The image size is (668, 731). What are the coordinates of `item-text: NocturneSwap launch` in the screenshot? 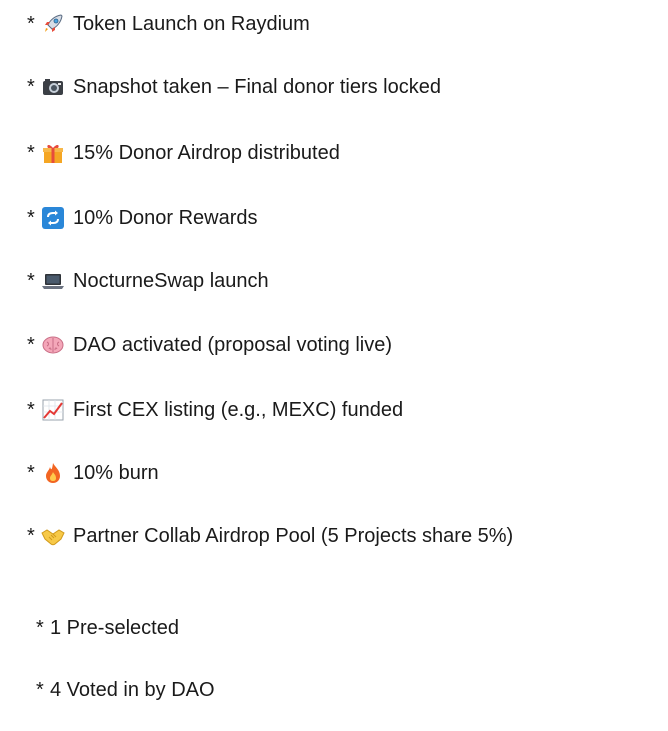 It's located at (171, 280).